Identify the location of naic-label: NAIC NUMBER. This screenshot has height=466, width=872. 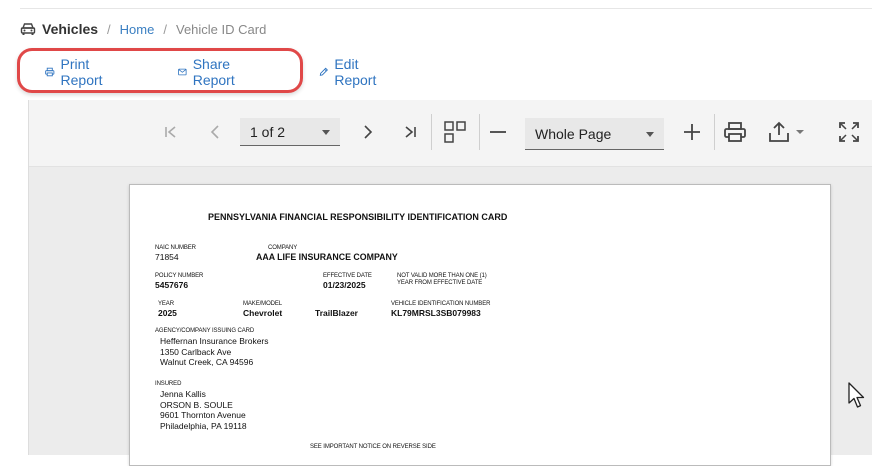
(175, 248).